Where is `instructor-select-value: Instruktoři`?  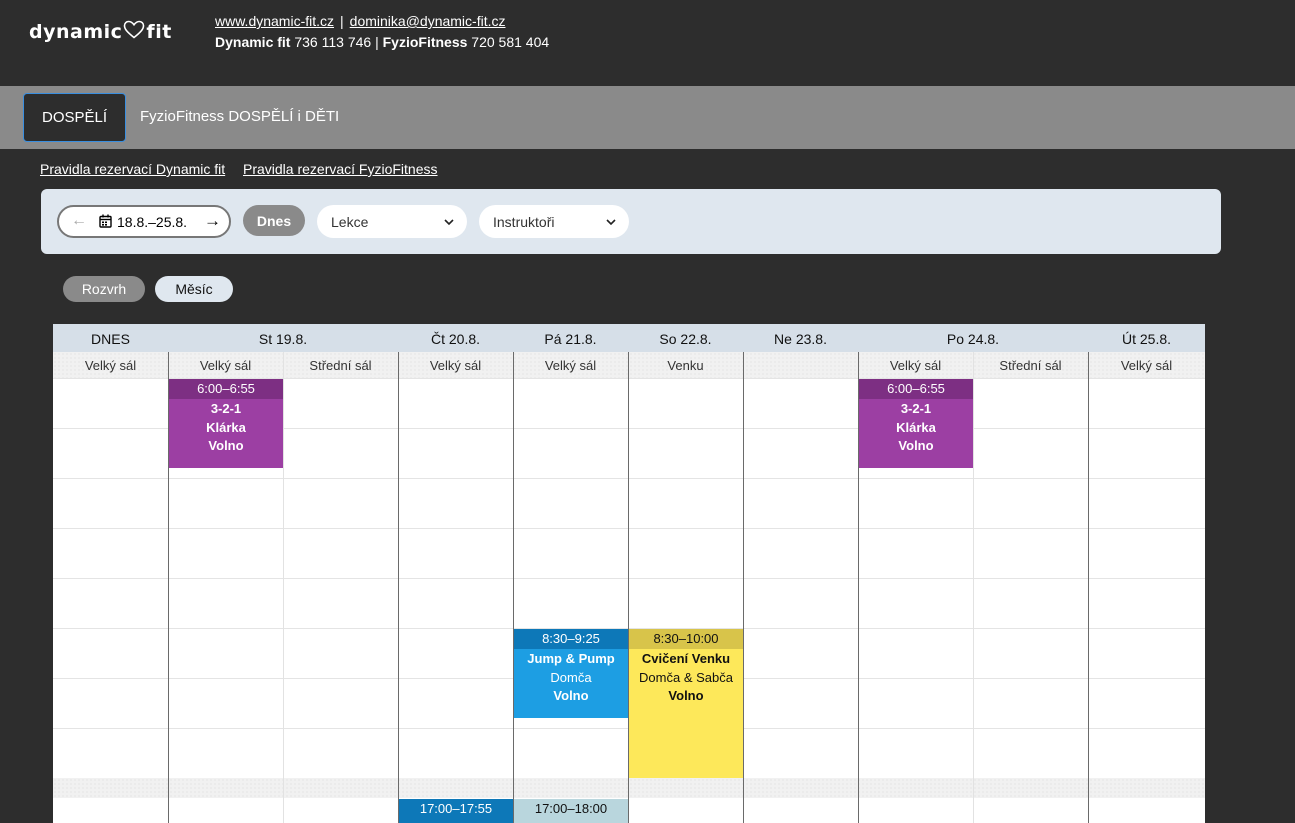 instructor-select-value: Instruktoři is located at coordinates (524, 221).